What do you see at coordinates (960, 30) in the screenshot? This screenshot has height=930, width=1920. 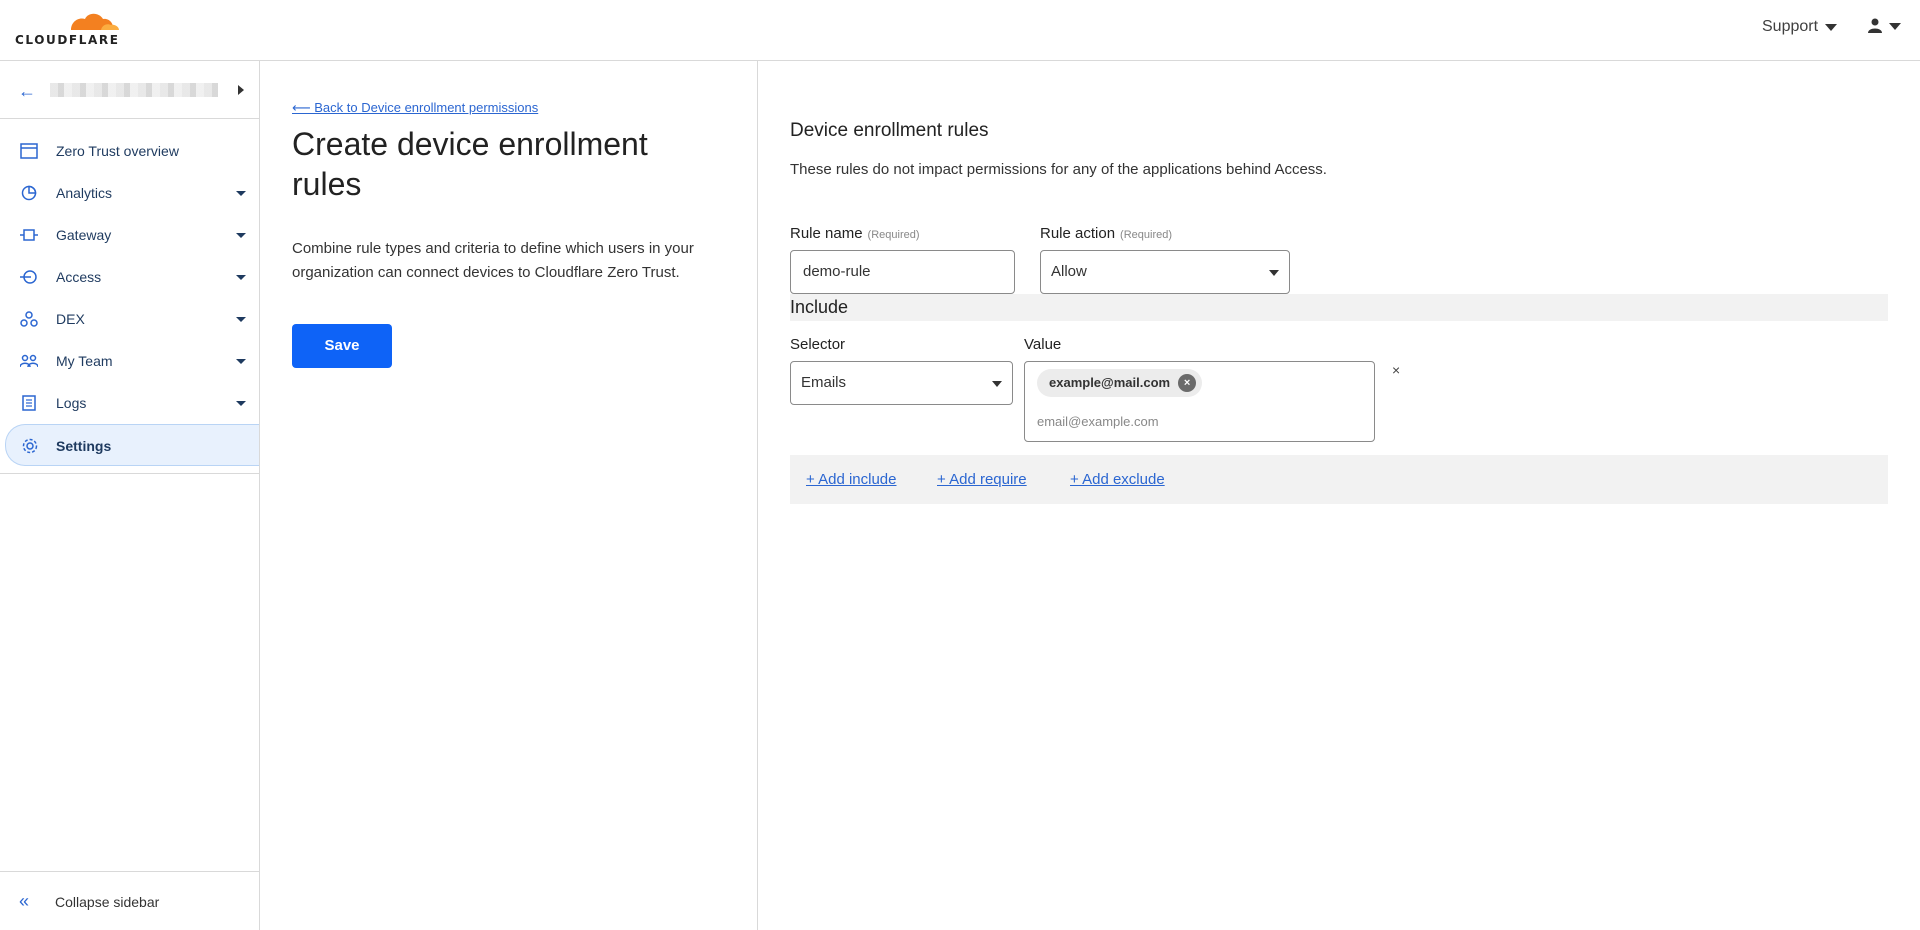 I see `top-bar: CLOUDFLARE Support` at bounding box center [960, 30].